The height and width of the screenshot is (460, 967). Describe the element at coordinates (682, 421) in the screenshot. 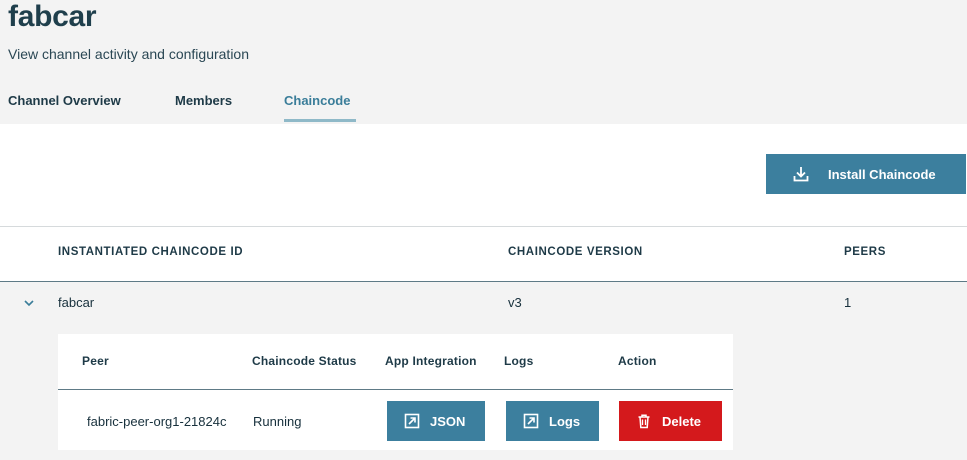

I see `delete-button-label: Delete` at that location.